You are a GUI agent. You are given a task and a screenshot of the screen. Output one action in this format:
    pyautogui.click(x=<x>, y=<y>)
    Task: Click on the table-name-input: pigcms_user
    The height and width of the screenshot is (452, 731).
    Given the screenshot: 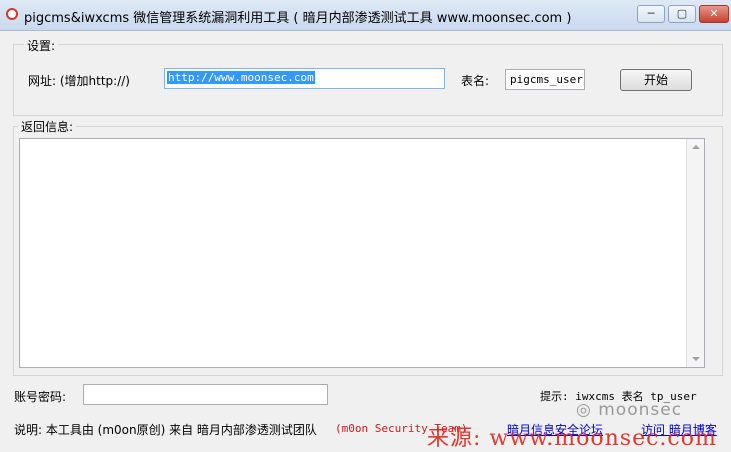 What is the action you would take?
    pyautogui.click(x=545, y=79)
    